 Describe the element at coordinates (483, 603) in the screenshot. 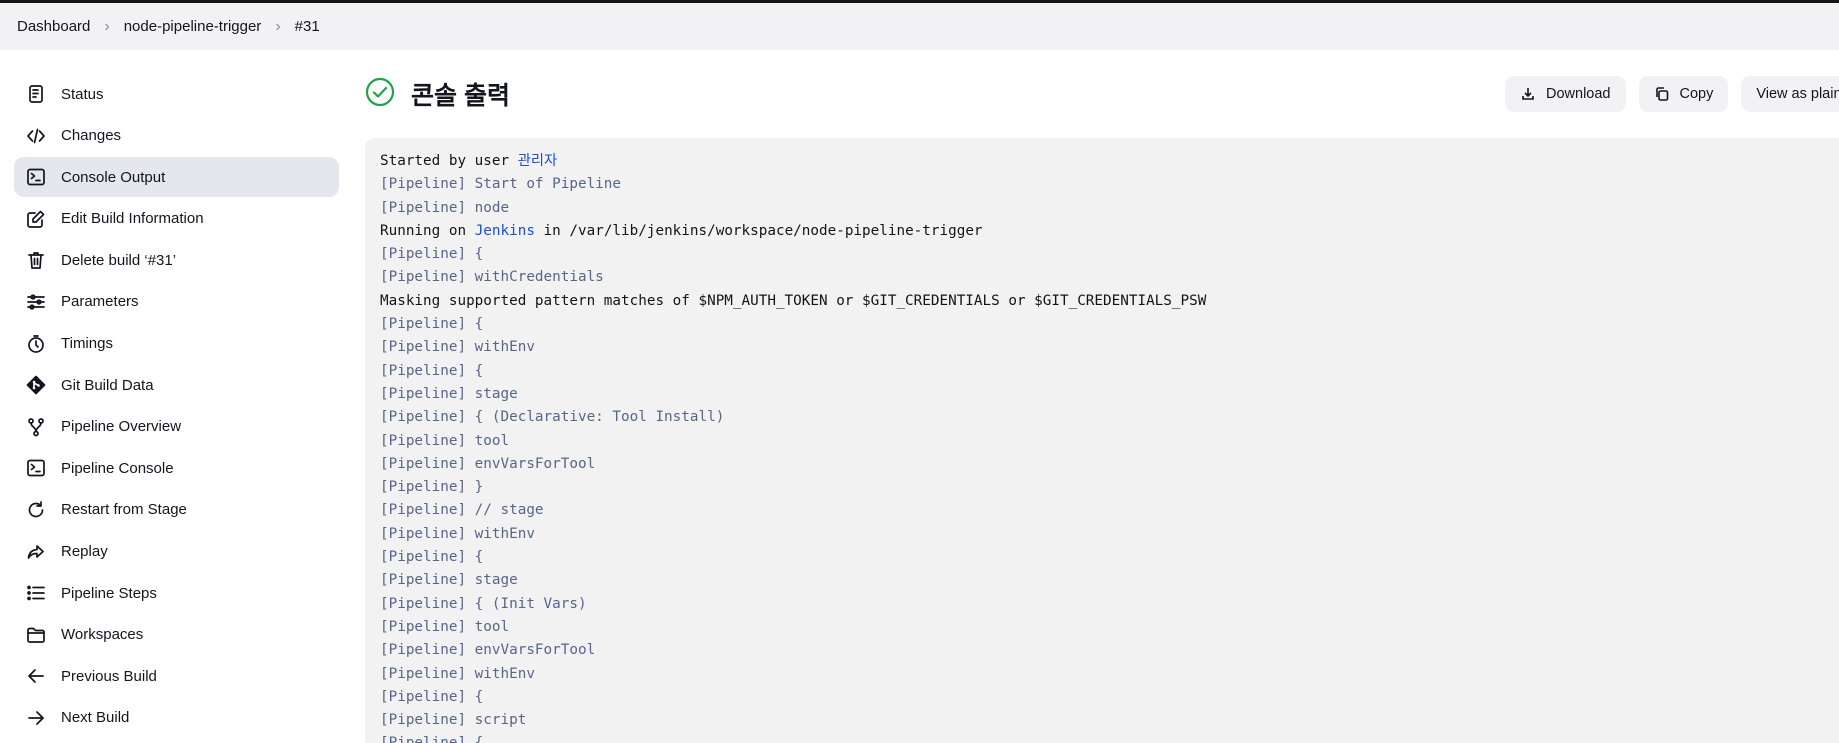

I see `console-text: [Pipeline] { (Init Vars)` at that location.